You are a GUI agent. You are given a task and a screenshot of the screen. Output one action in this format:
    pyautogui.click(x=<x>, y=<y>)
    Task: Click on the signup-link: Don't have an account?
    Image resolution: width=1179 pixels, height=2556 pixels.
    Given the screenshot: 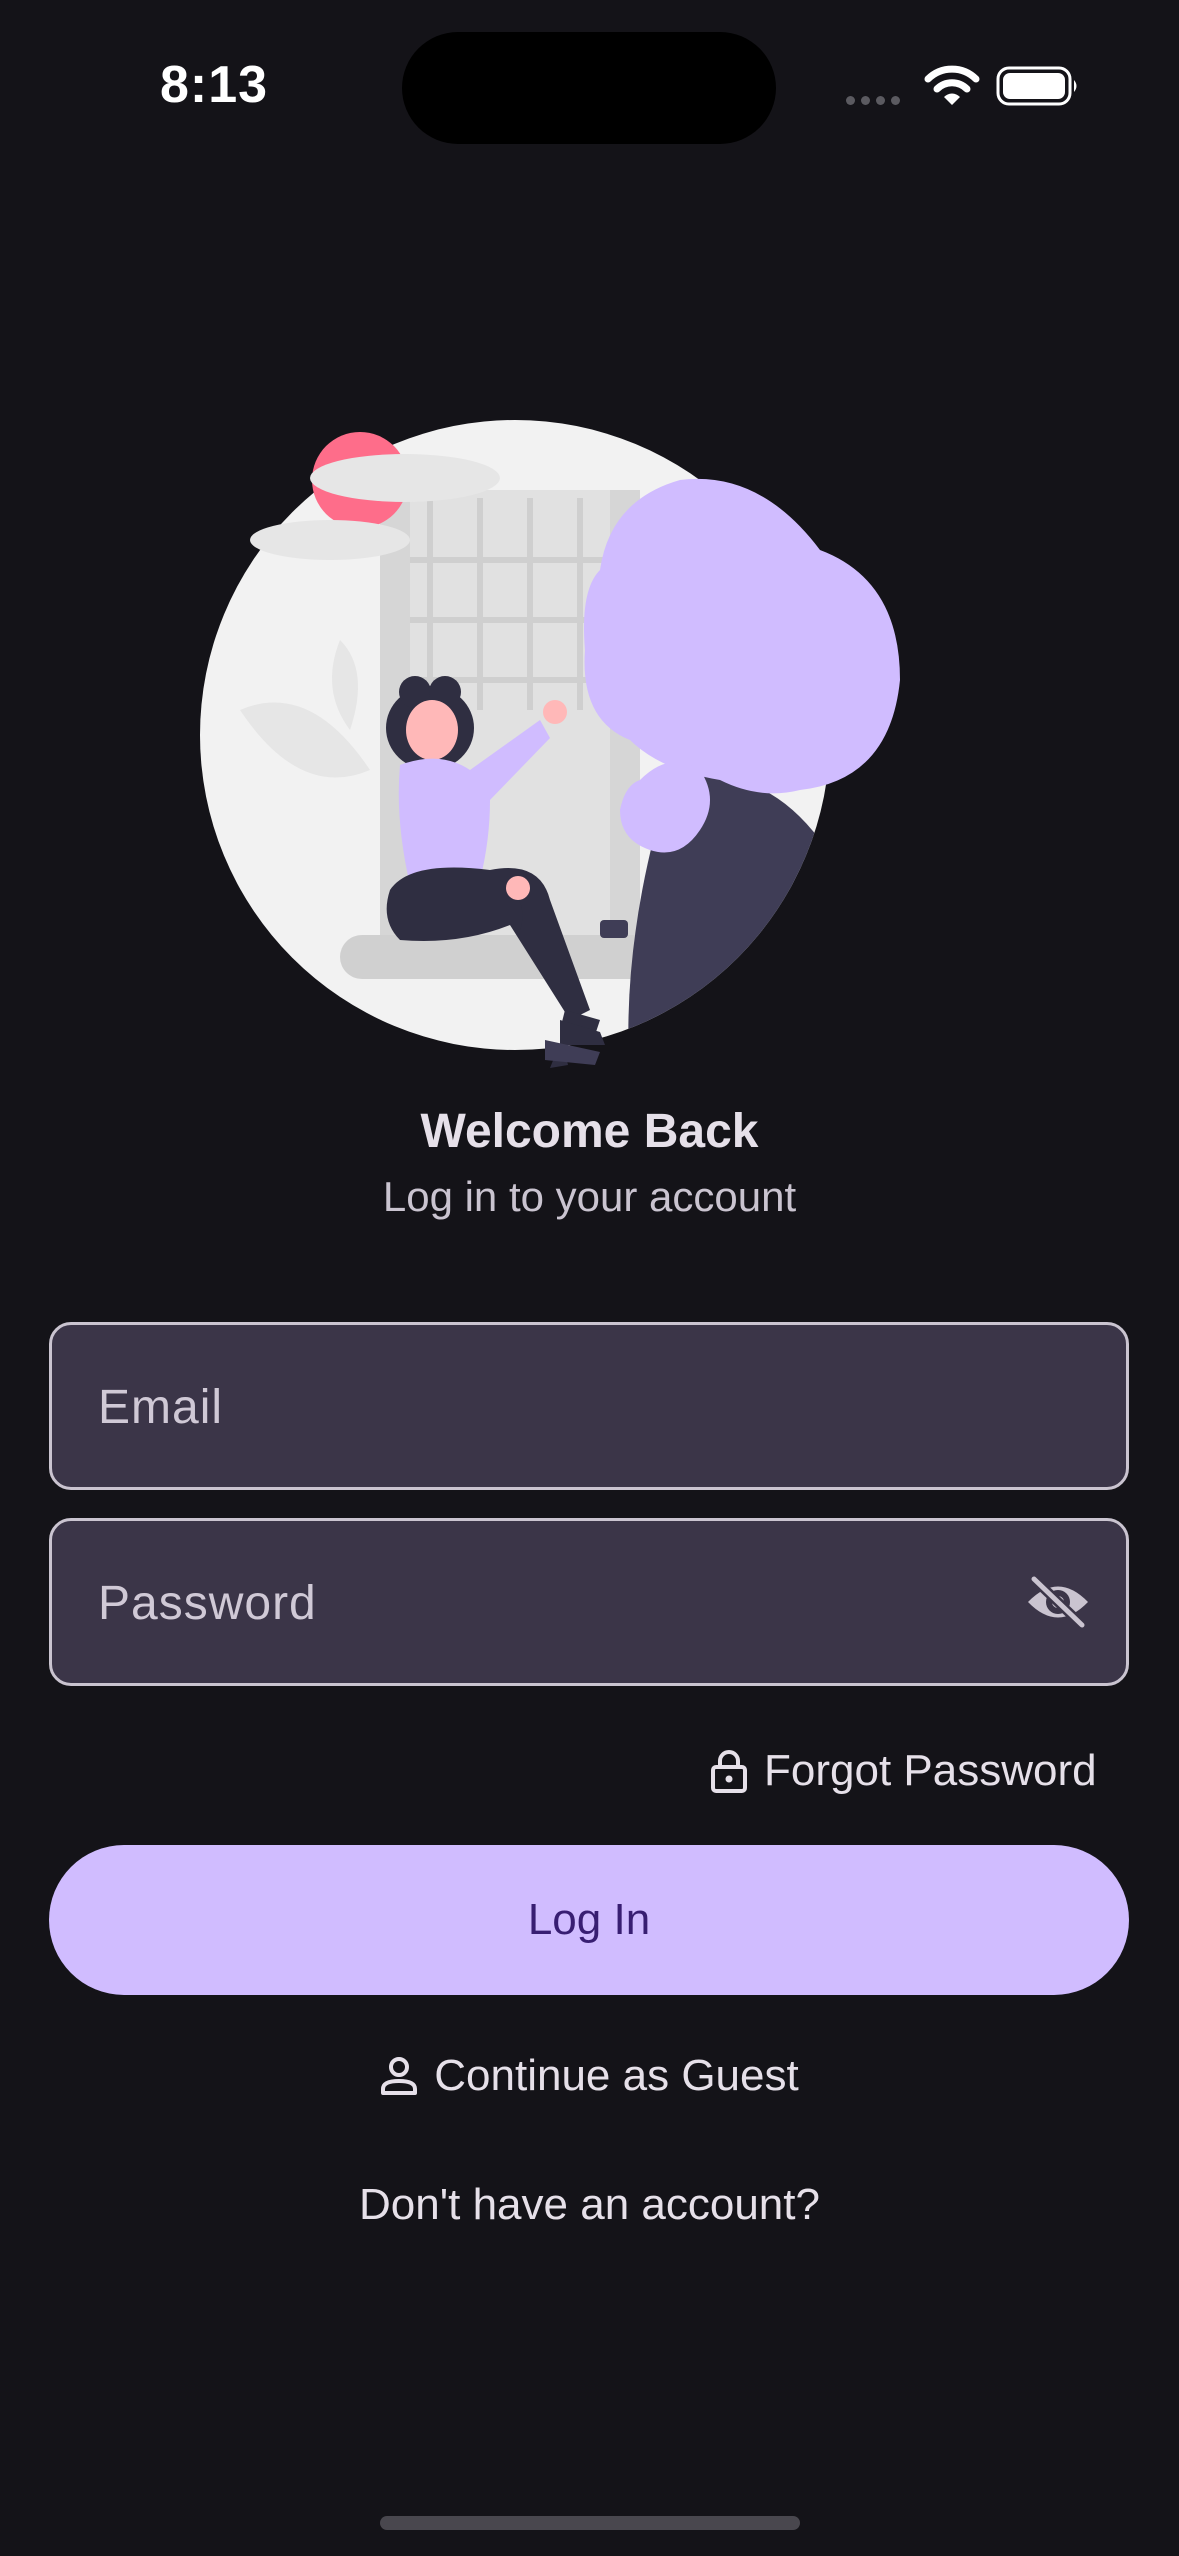 What is the action you would take?
    pyautogui.click(x=589, y=2204)
    